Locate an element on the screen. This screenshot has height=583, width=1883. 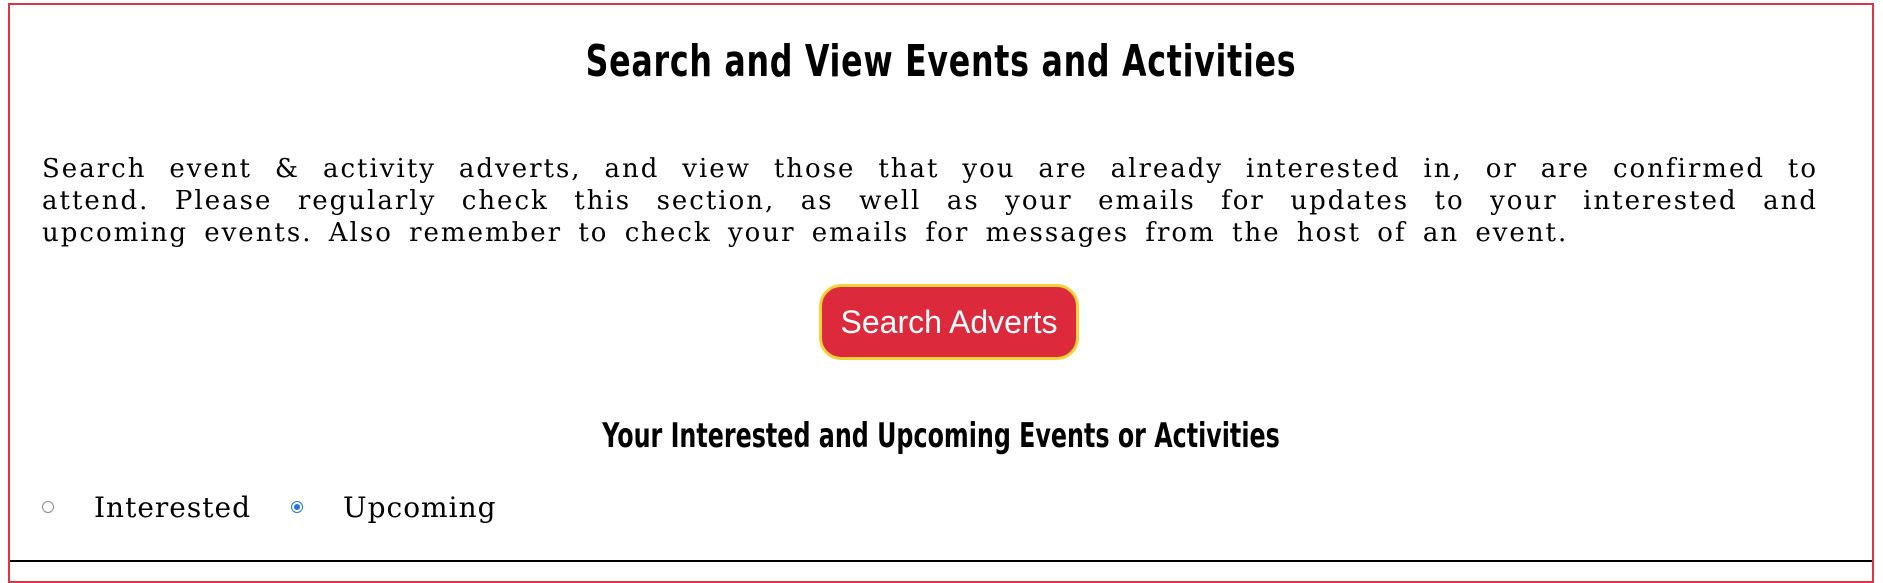
upcoming-radio-label: Upcoming is located at coordinates (420, 507).